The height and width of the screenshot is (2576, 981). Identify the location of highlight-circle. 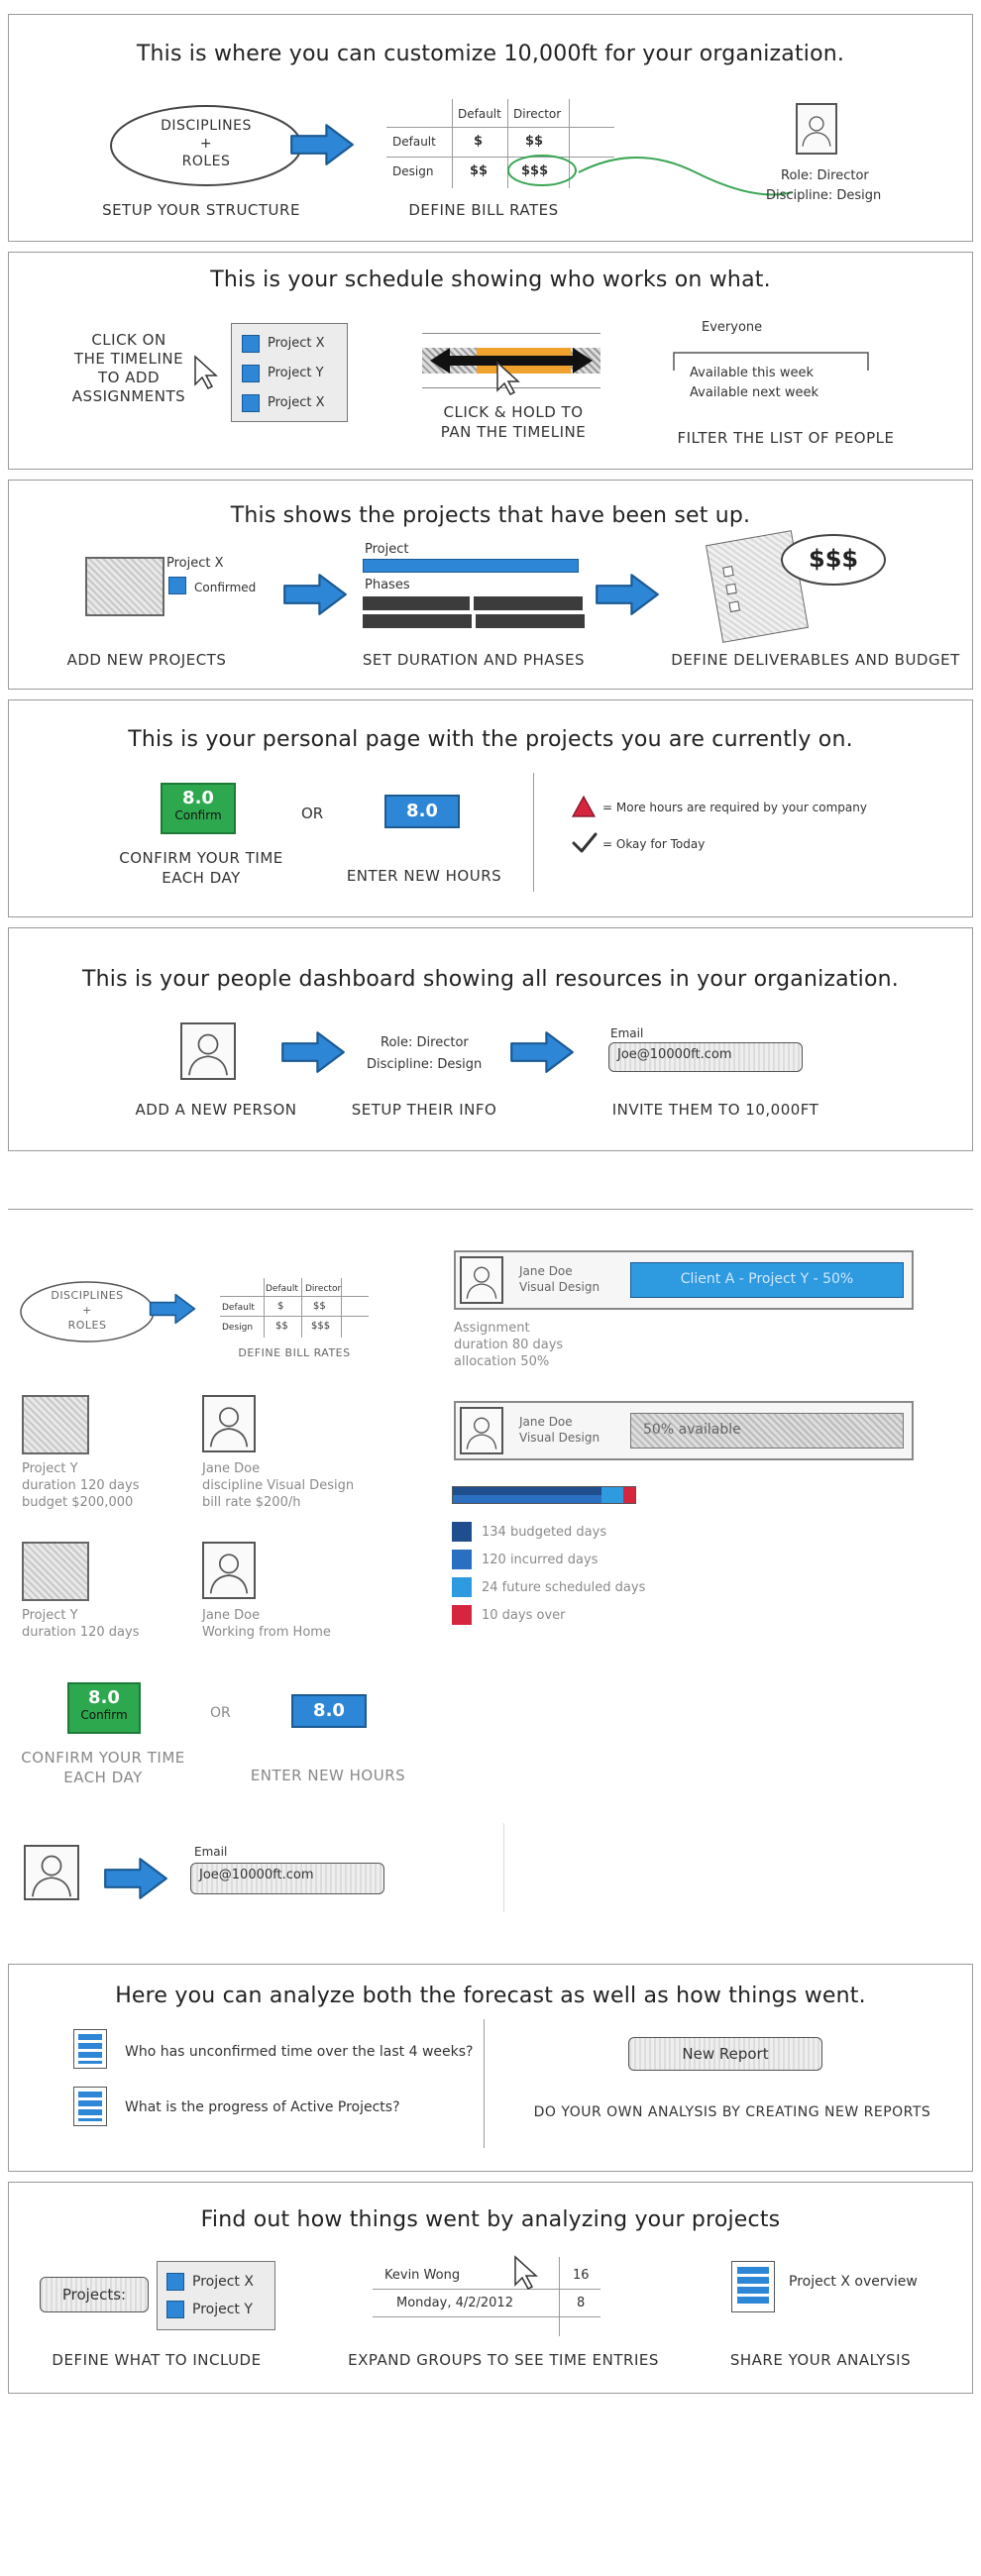
(542, 170).